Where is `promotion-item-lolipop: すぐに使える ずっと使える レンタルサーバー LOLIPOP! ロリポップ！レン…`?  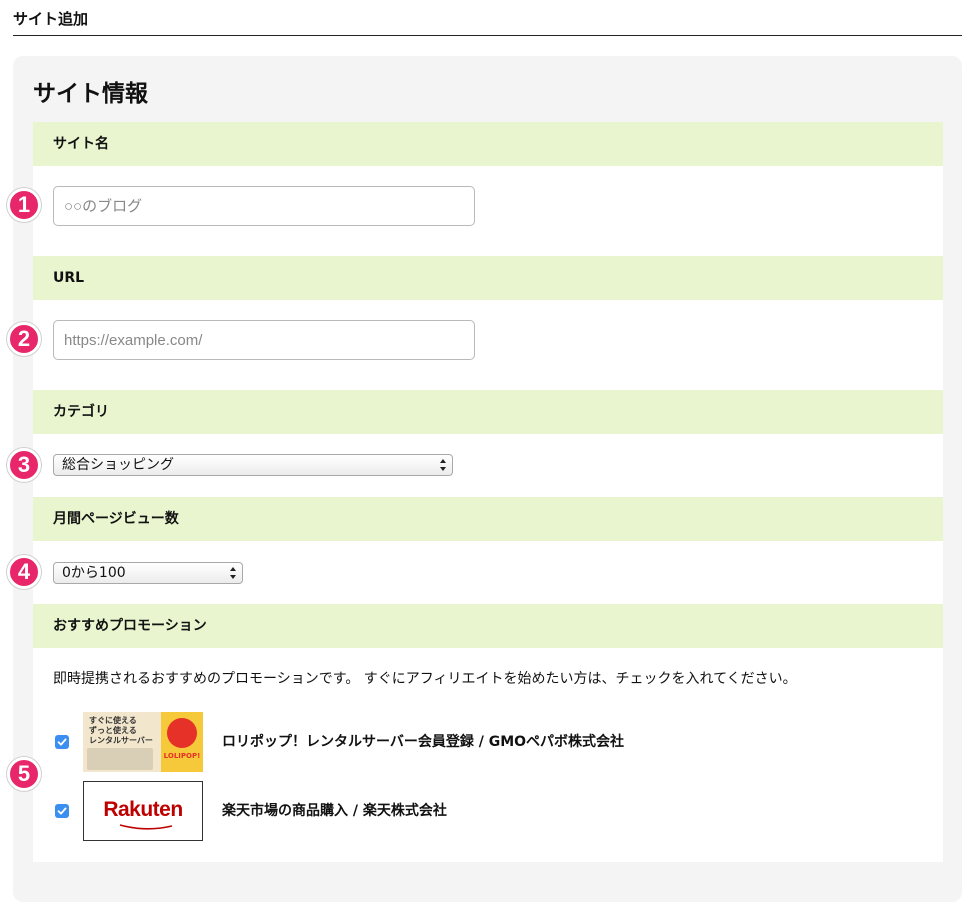
promotion-item-lolipop: すぐに使える ずっと使える レンタルサーバー LOLIPOP! ロリポップ！レン… is located at coordinates (488, 743).